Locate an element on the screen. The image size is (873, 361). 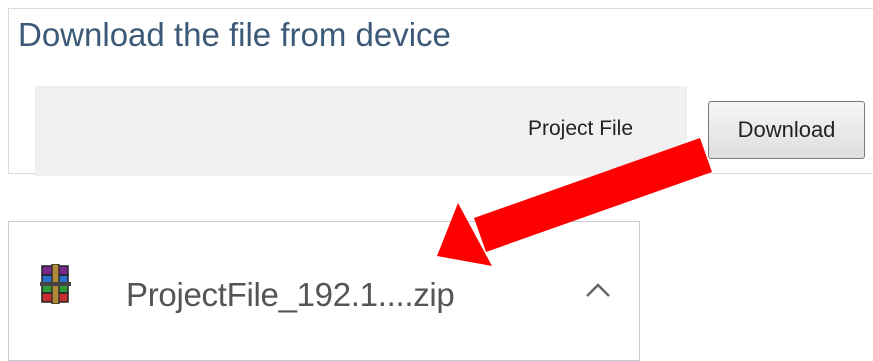
download-file-name: ProjectFile_192.1....zip is located at coordinates (290, 295).